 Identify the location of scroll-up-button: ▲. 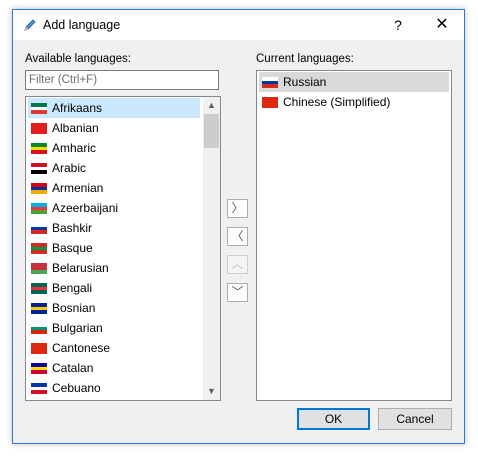
(211, 105).